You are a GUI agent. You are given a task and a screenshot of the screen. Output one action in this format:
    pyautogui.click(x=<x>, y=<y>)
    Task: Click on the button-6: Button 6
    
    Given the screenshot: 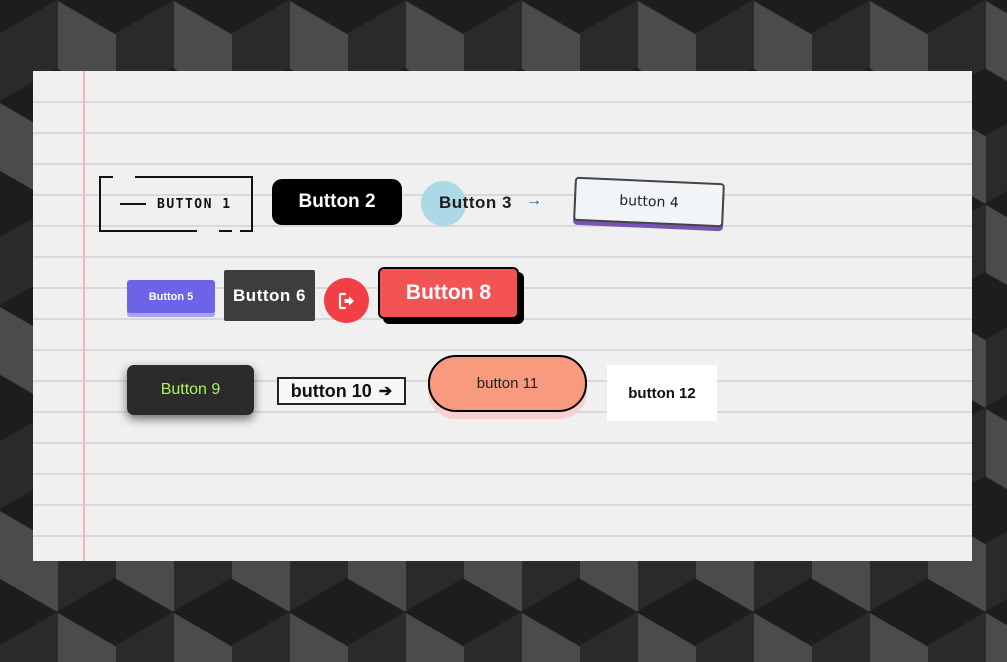 What is the action you would take?
    pyautogui.click(x=269, y=295)
    